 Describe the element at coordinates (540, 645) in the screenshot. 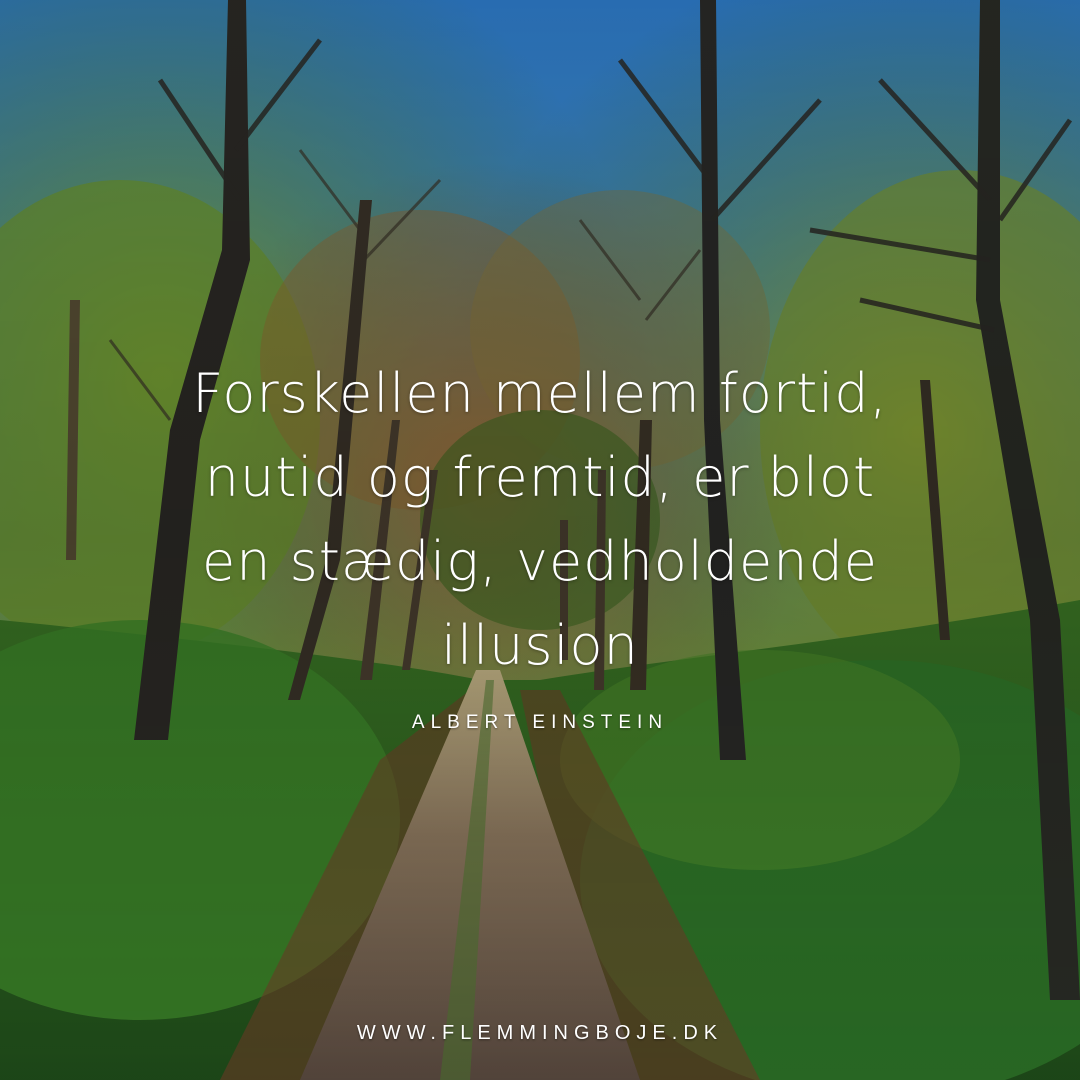

I see `quote-line-4: illusion` at that location.